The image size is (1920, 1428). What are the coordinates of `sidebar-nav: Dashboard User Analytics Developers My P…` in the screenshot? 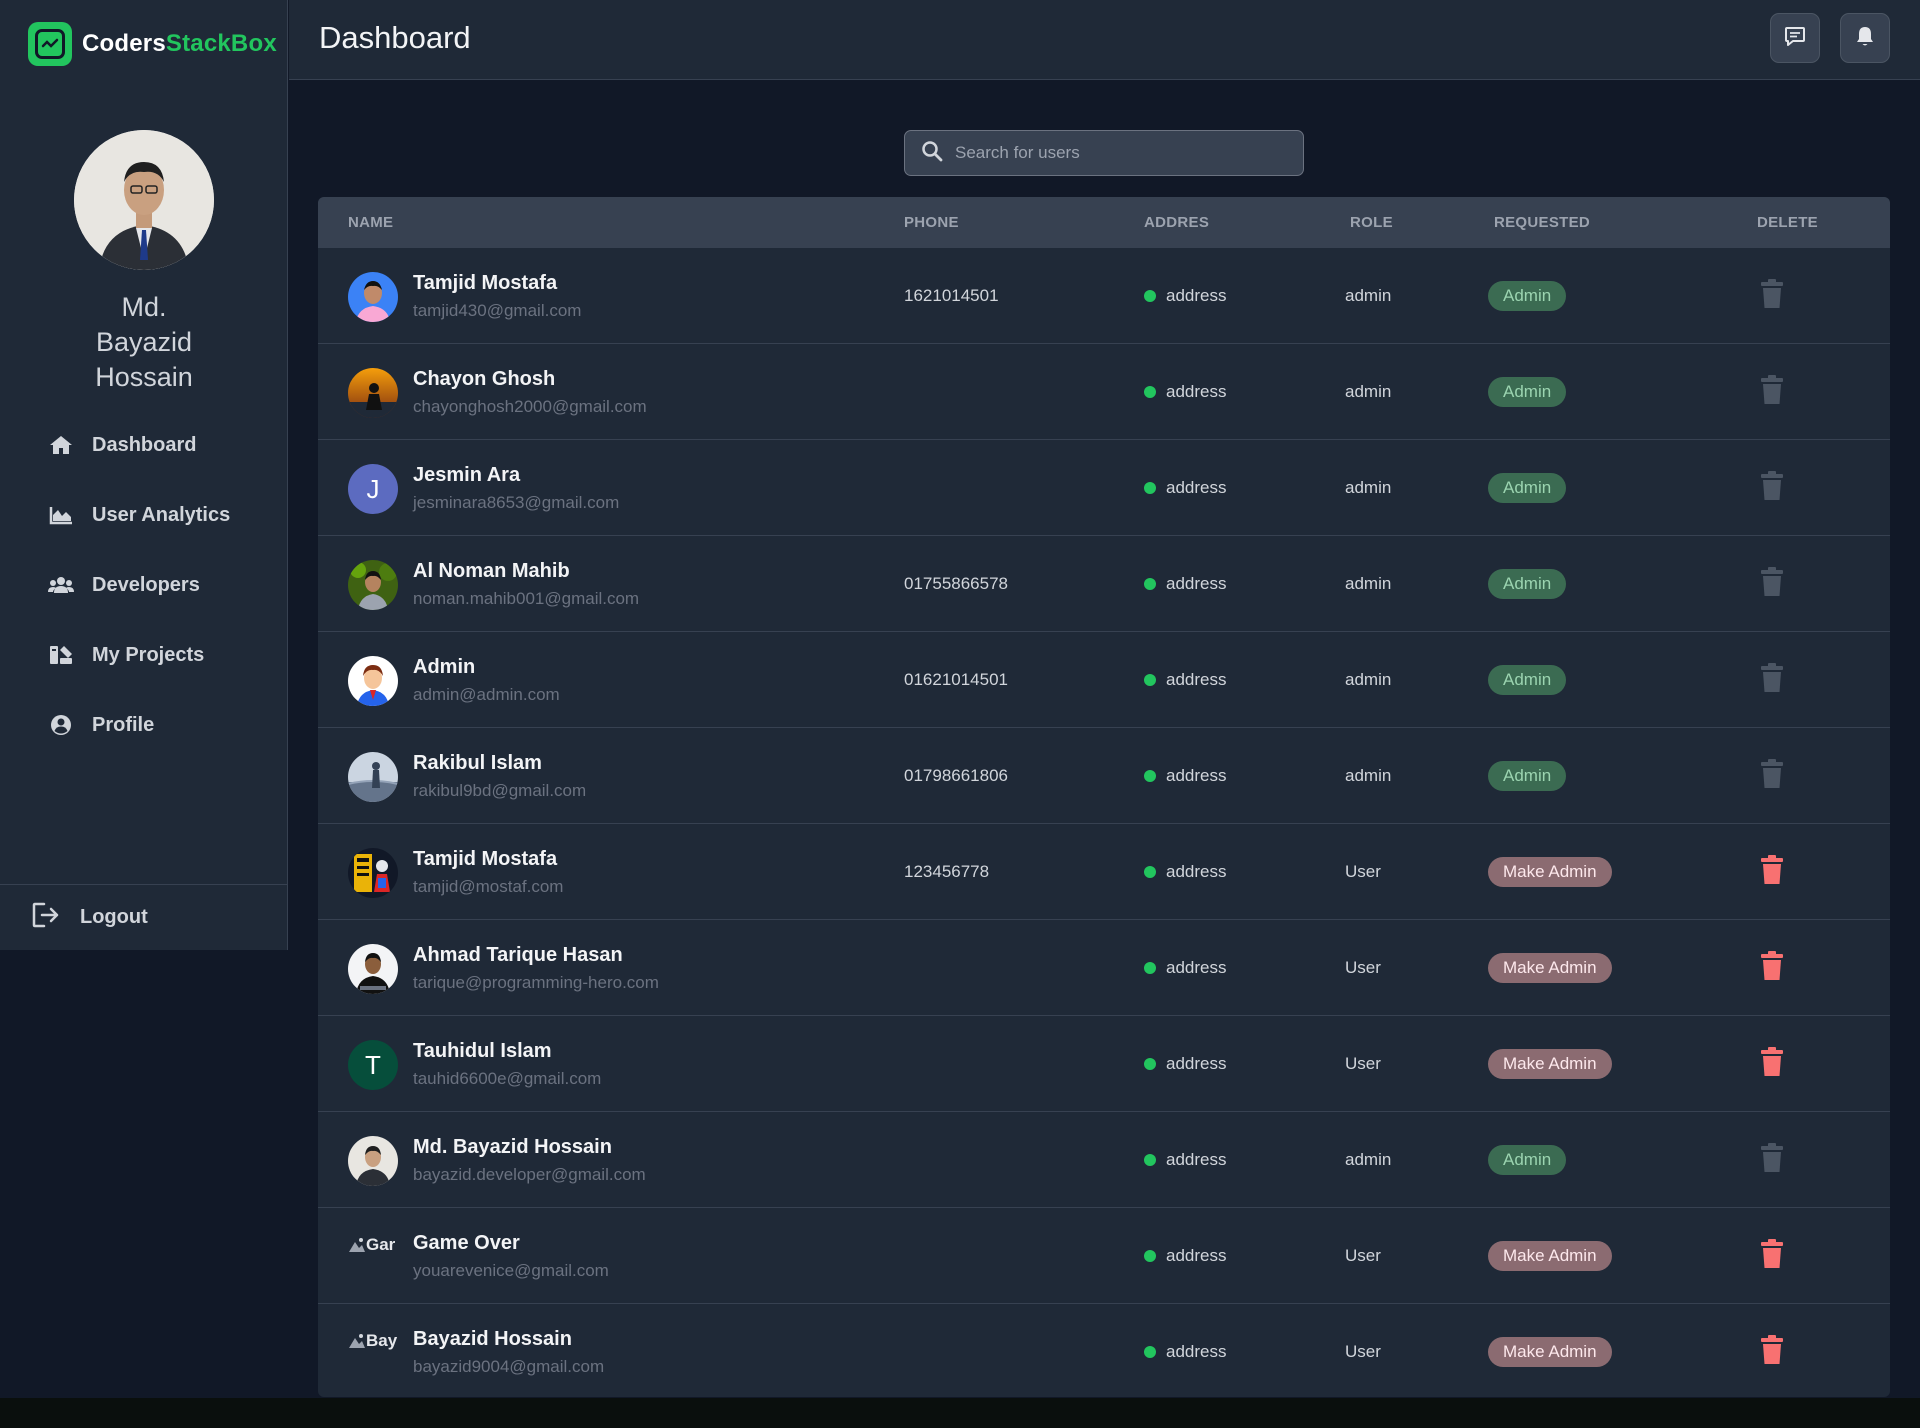 It's located at (144, 585).